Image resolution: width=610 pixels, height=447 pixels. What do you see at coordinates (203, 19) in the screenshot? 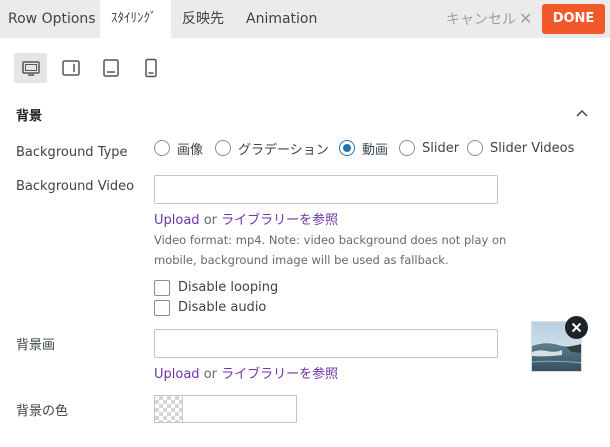
I see `tab-apply-to: 反映先` at bounding box center [203, 19].